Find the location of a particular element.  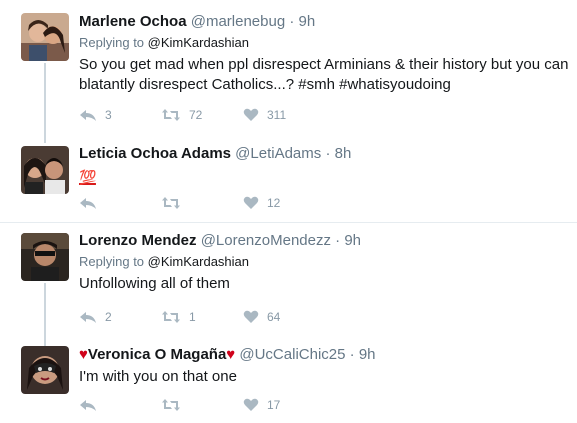

display-name: Leticia Ochoa Adams is located at coordinates (155, 153).